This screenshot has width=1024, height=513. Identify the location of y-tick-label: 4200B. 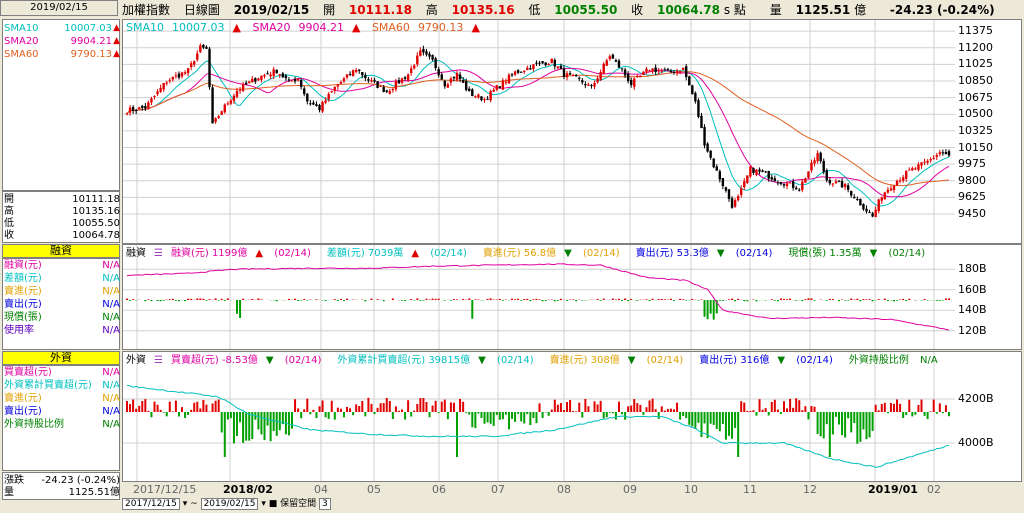
(976, 398).